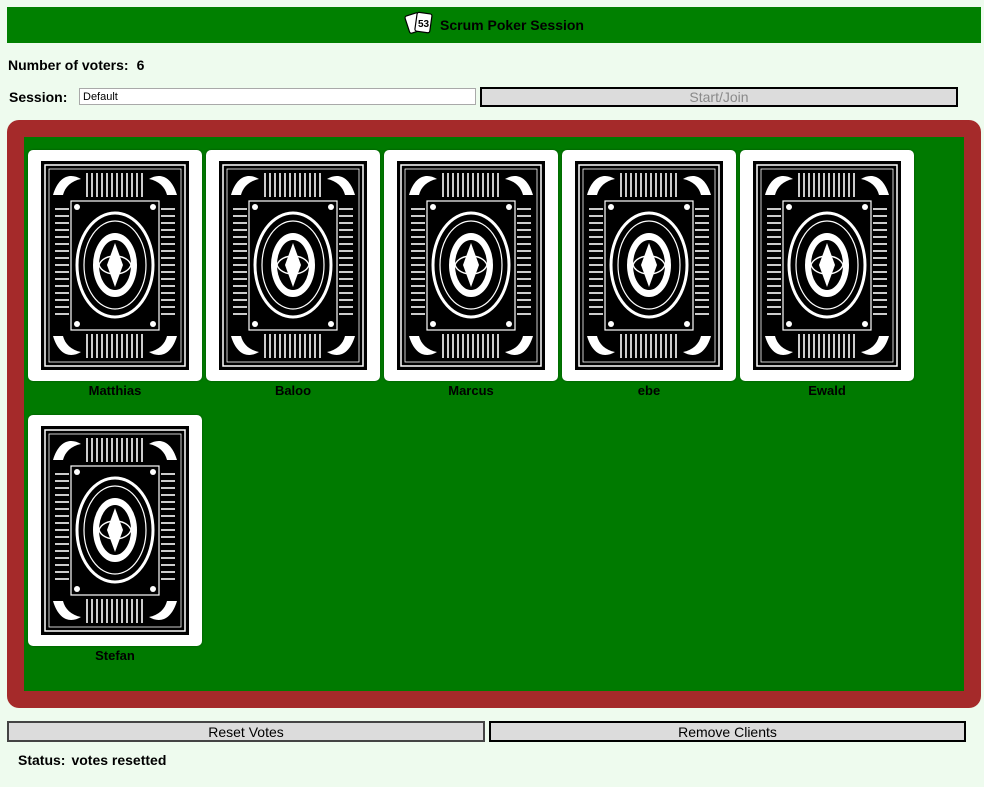 This screenshot has height=787, width=984. What do you see at coordinates (827, 390) in the screenshot?
I see `player-name: Ewald` at bounding box center [827, 390].